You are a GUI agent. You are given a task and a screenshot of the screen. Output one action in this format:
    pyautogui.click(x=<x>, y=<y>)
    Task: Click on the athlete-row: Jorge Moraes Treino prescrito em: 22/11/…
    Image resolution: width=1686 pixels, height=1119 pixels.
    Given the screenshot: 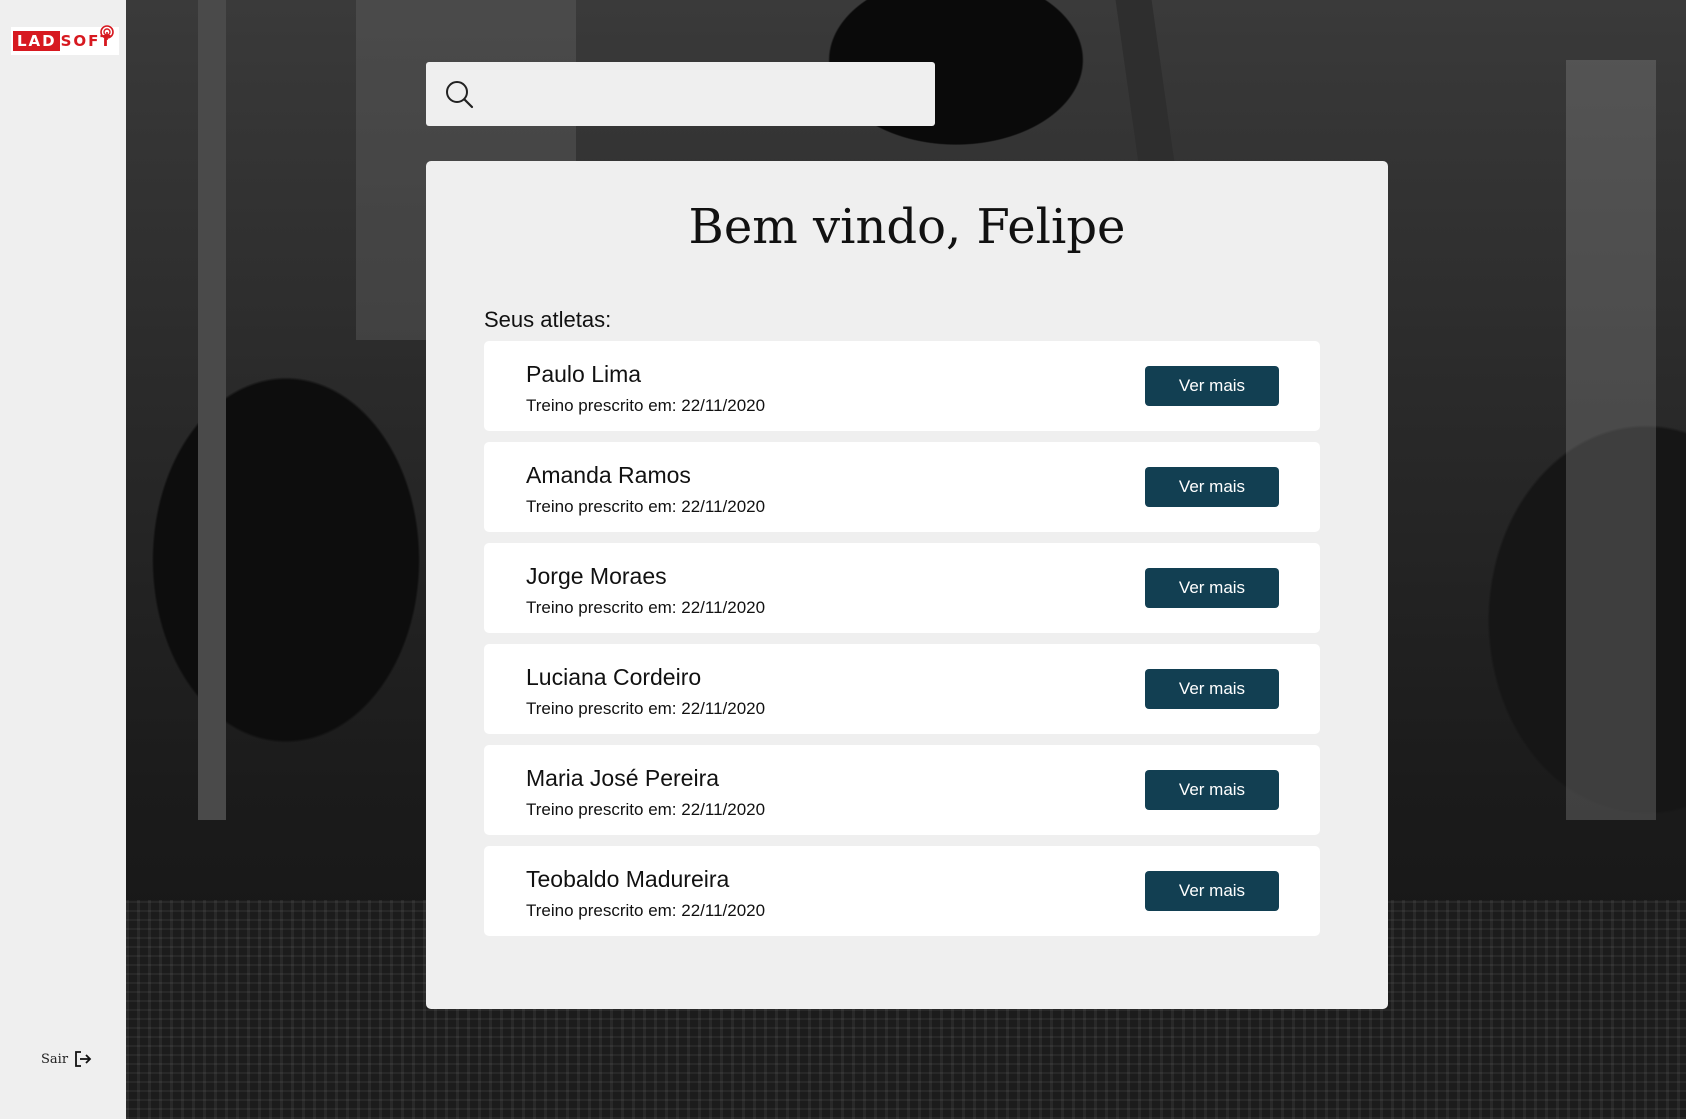 What is the action you would take?
    pyautogui.click(x=902, y=588)
    